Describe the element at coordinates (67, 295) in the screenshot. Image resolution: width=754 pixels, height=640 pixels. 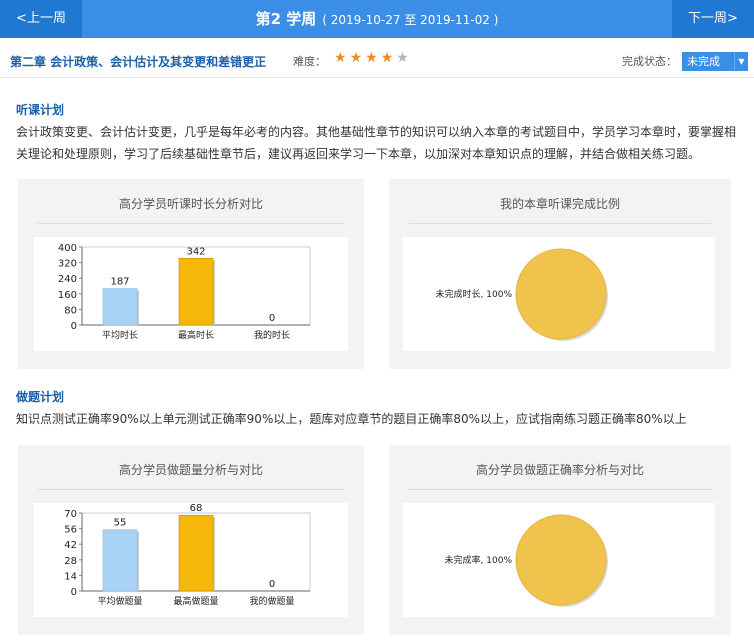
I see `y-tick-label: 160` at that location.